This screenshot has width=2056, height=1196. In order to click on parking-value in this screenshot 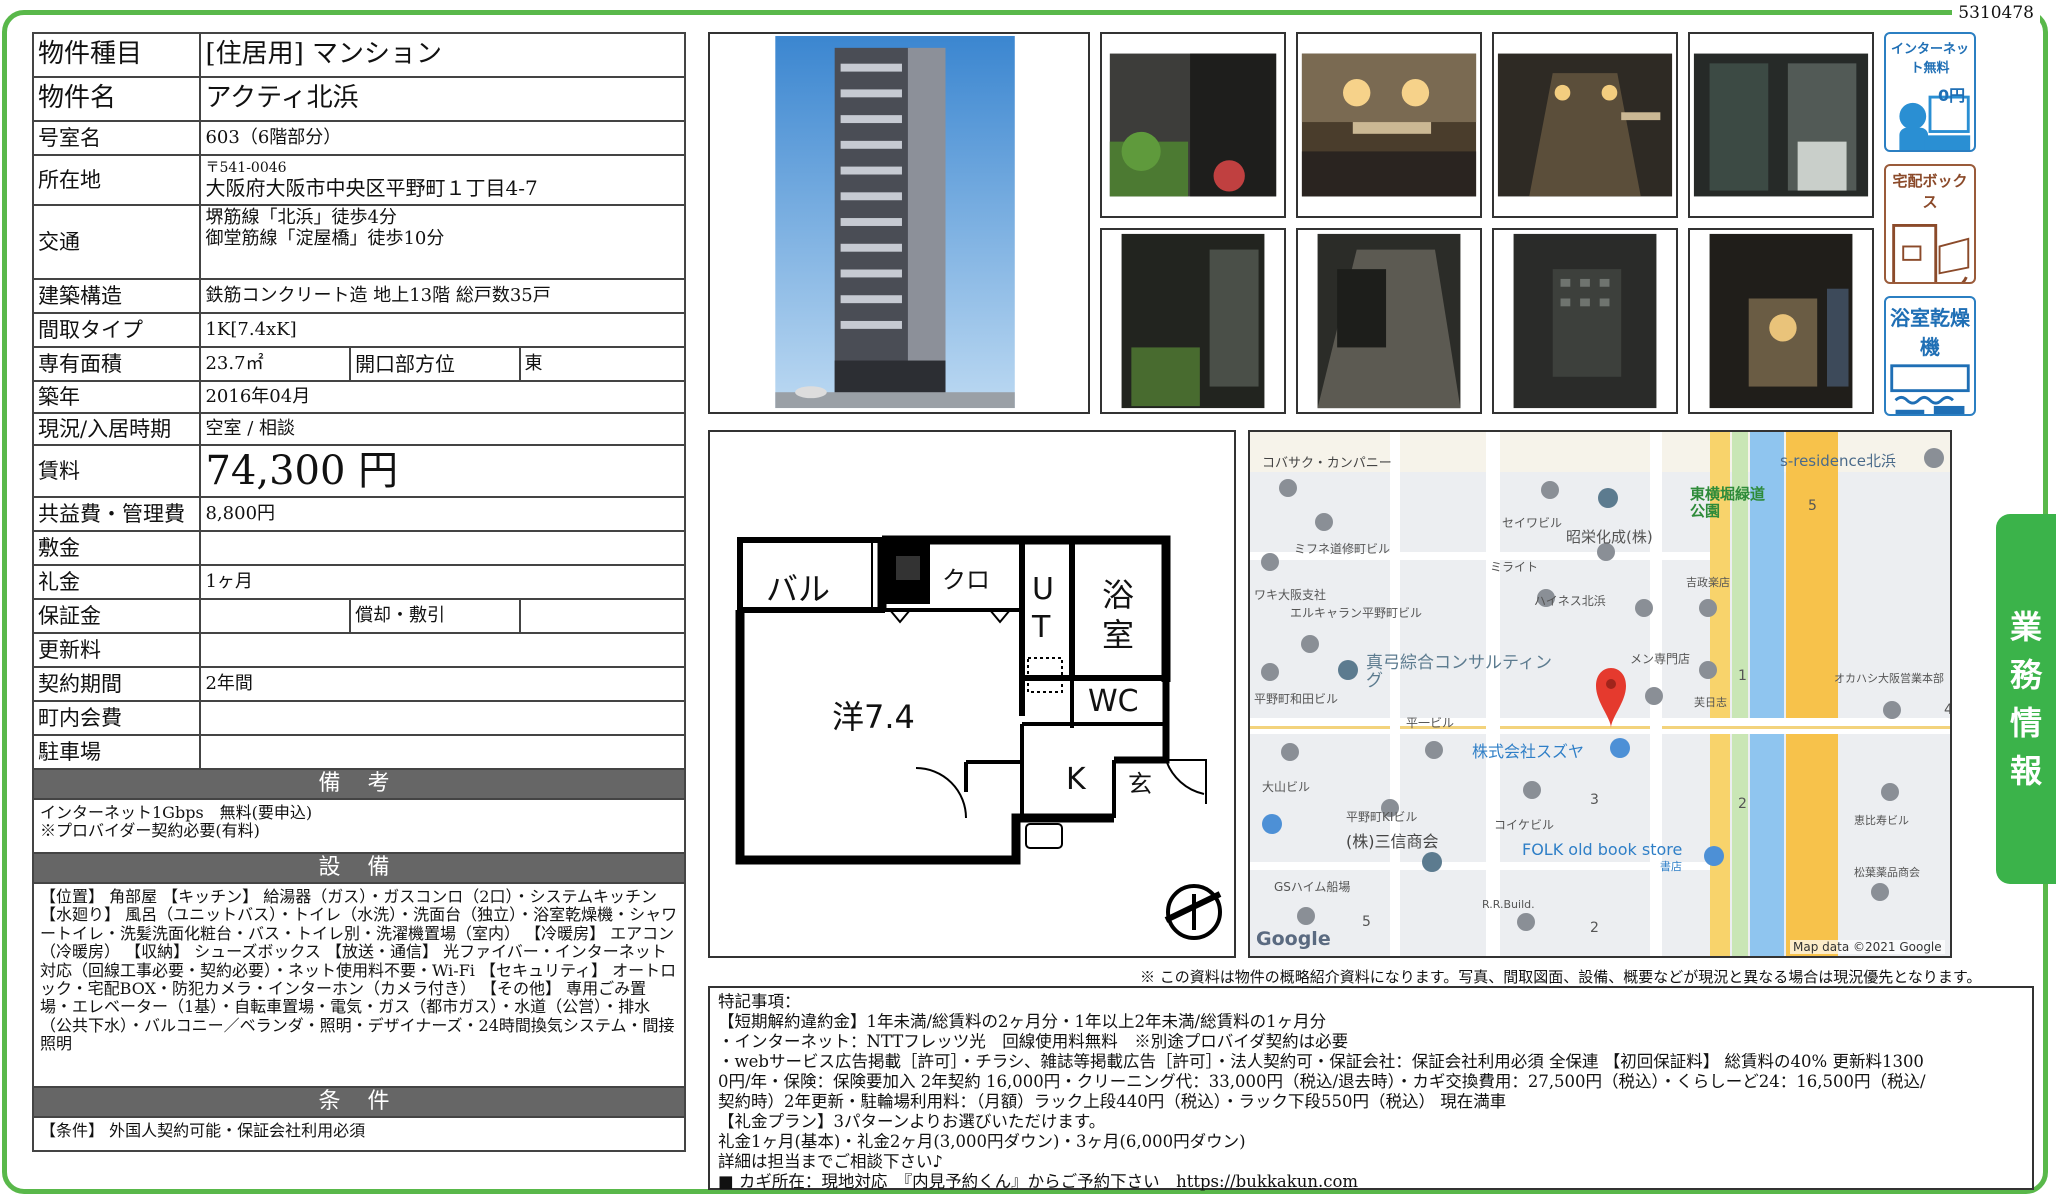, I will do `click(442, 752)`.